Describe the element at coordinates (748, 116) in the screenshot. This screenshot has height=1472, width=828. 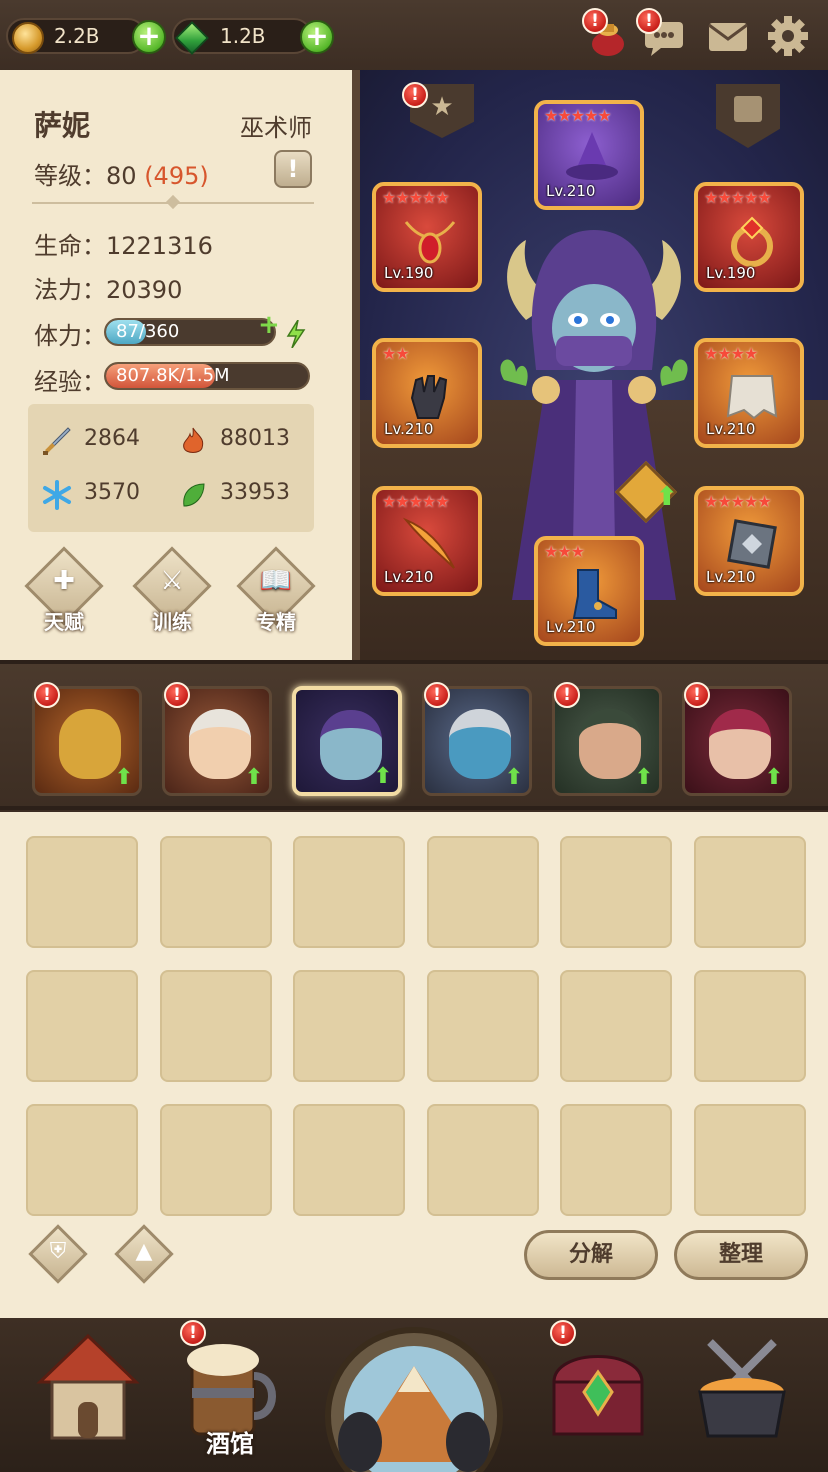
I see `collection-button` at that location.